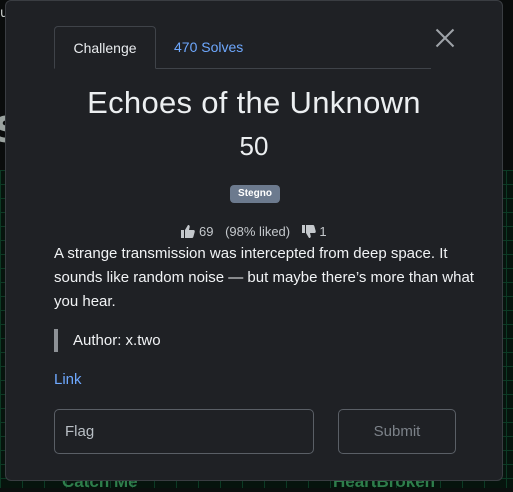 The image size is (513, 492). Describe the element at coordinates (206, 232) in the screenshot. I see `likes-count: 69` at that location.